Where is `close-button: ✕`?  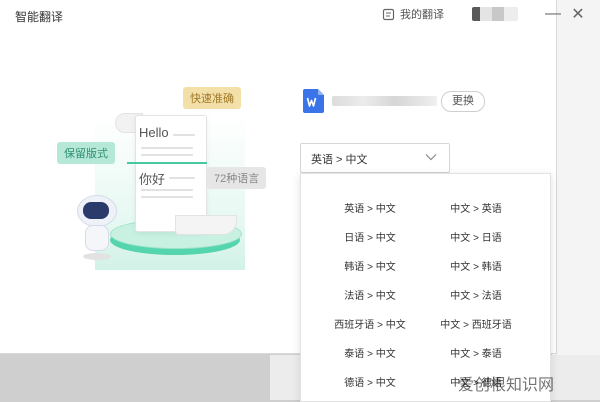
close-button: ✕ is located at coordinates (578, 14).